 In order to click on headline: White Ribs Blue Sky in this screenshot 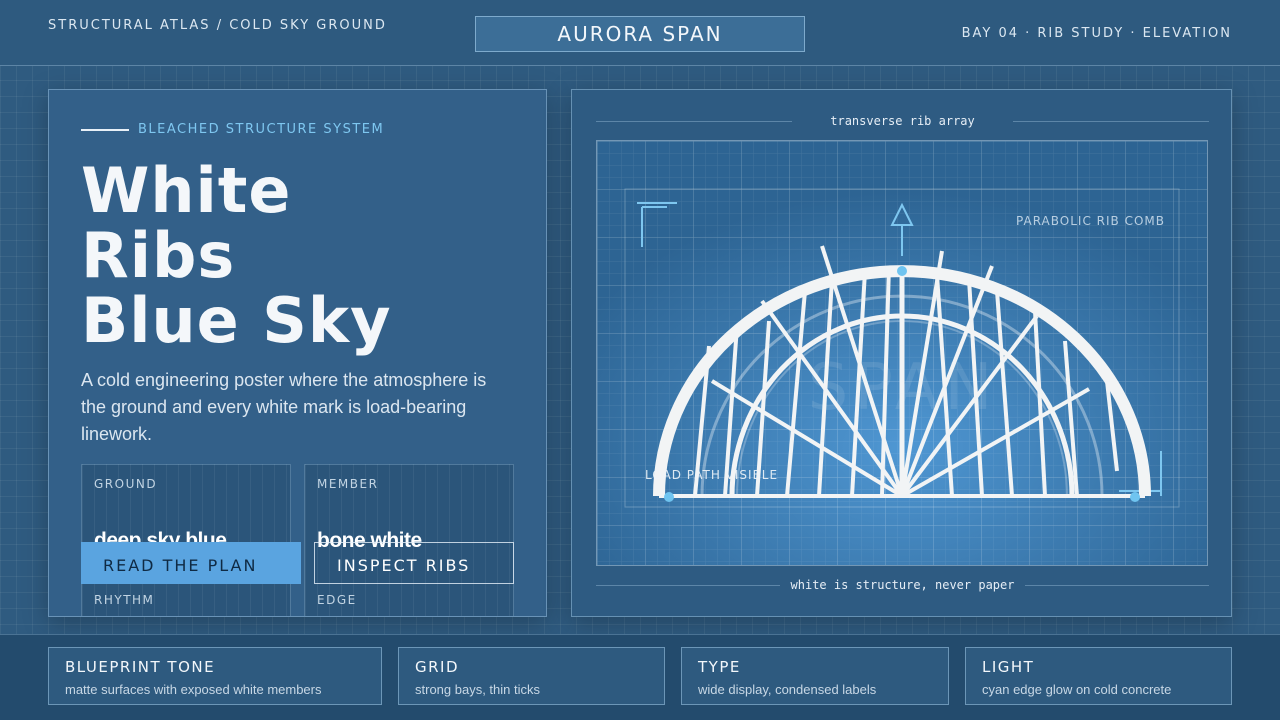, I will do `click(236, 255)`.